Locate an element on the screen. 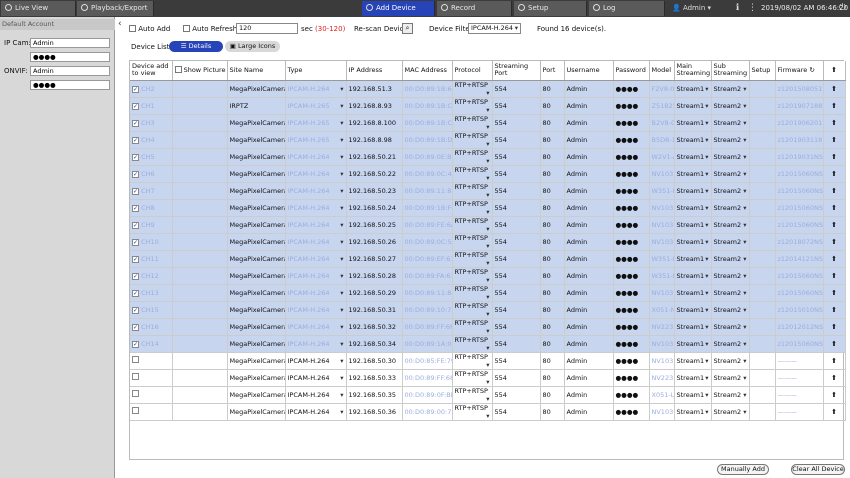 This screenshot has width=850, height=478. add-to-view-cell: ✓ CH13 is located at coordinates (151, 293).